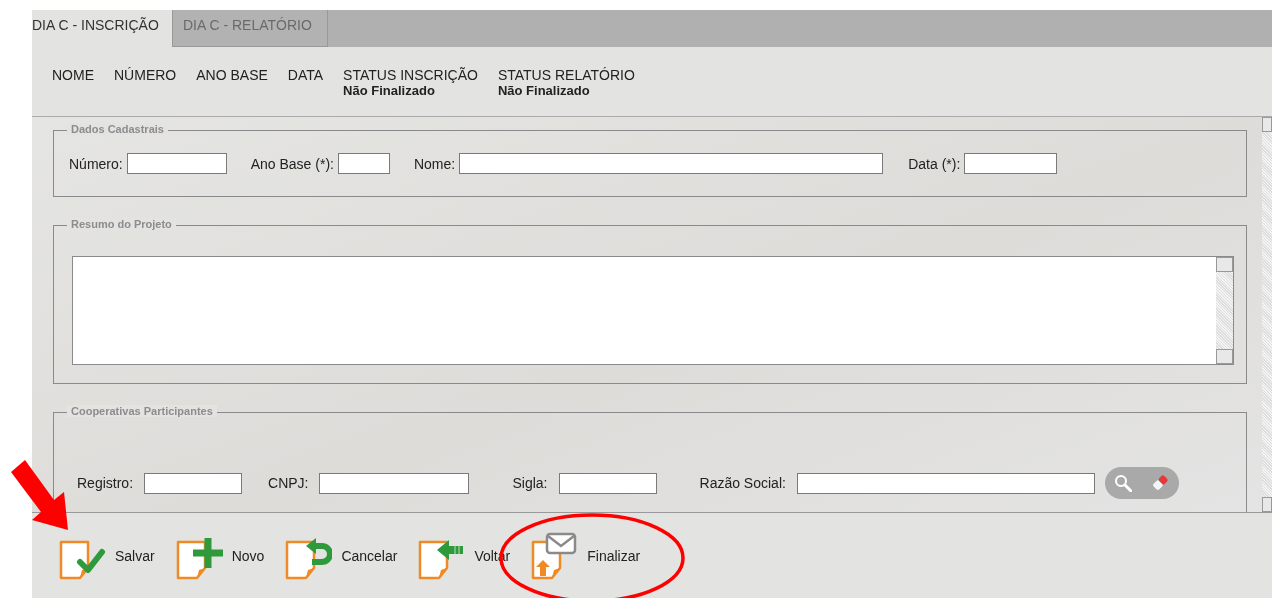  What do you see at coordinates (434, 163) in the screenshot?
I see `field-label: Nome:` at bounding box center [434, 163].